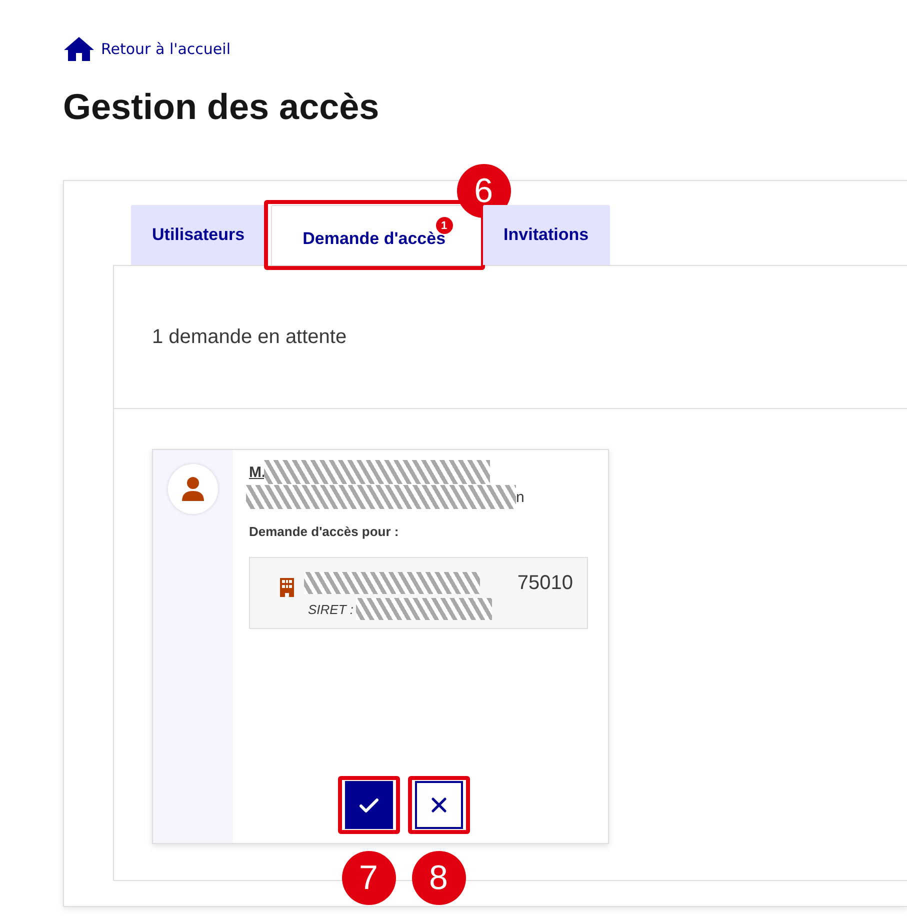  I want to click on reject-button, so click(438, 805).